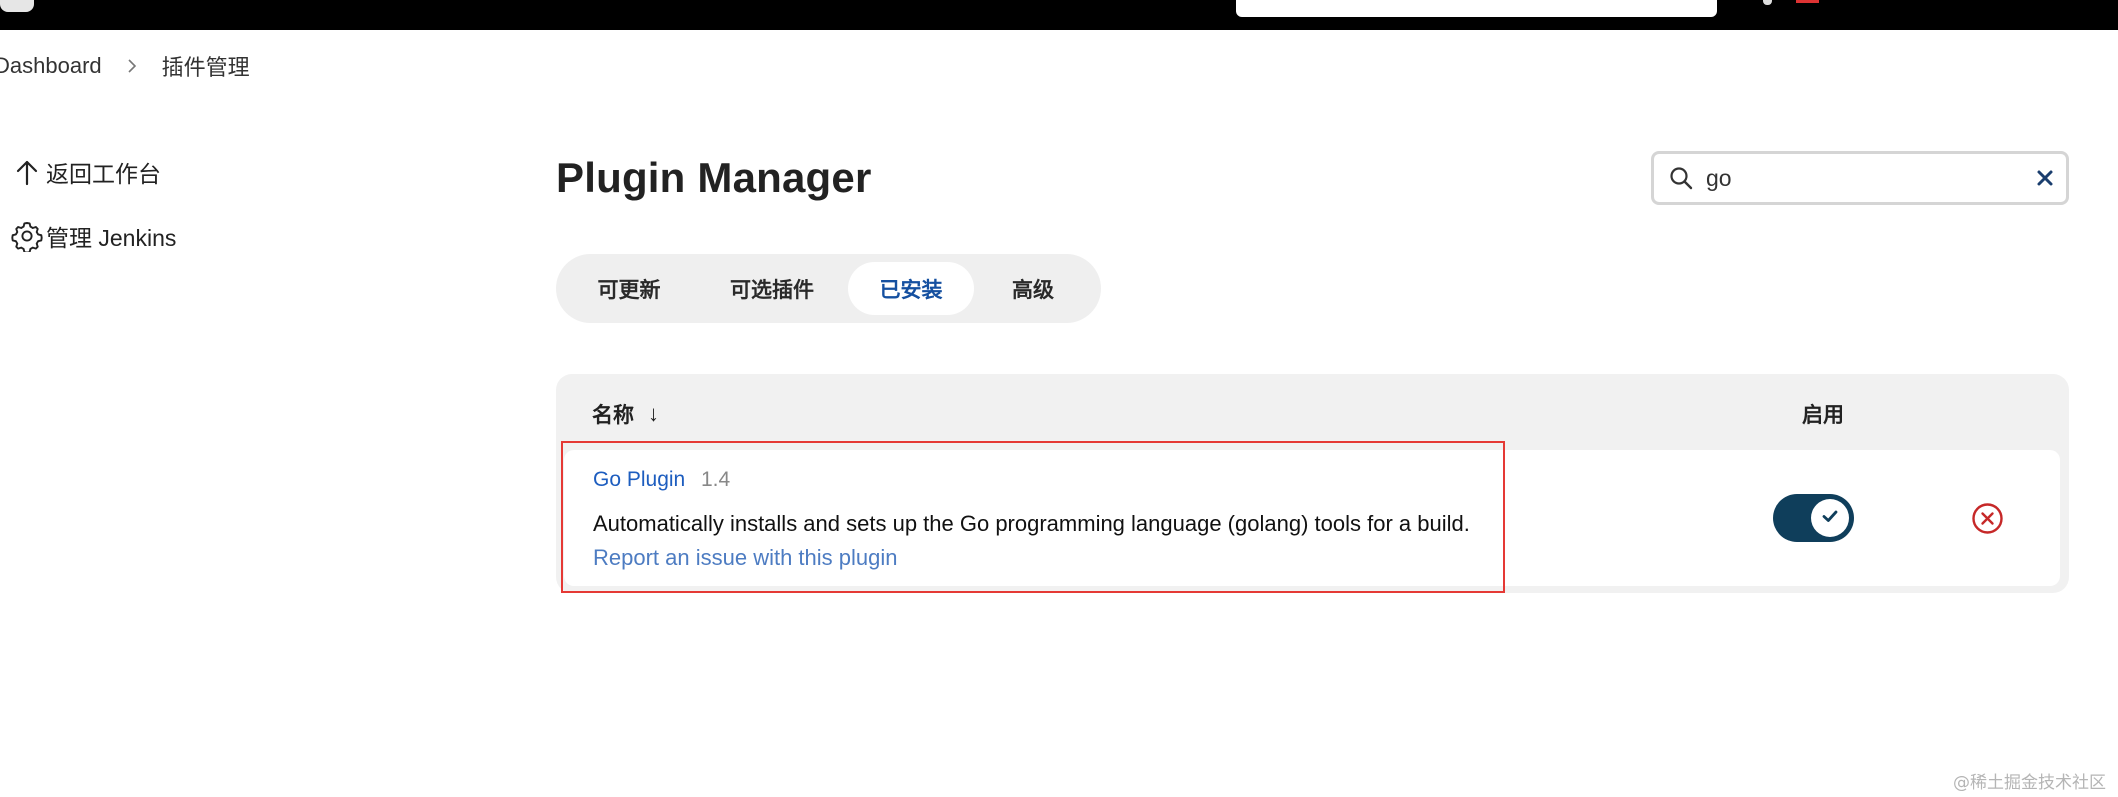 This screenshot has height=797, width=2118. Describe the element at coordinates (1033, 288) in the screenshot. I see `tab-advanced: 高级` at that location.